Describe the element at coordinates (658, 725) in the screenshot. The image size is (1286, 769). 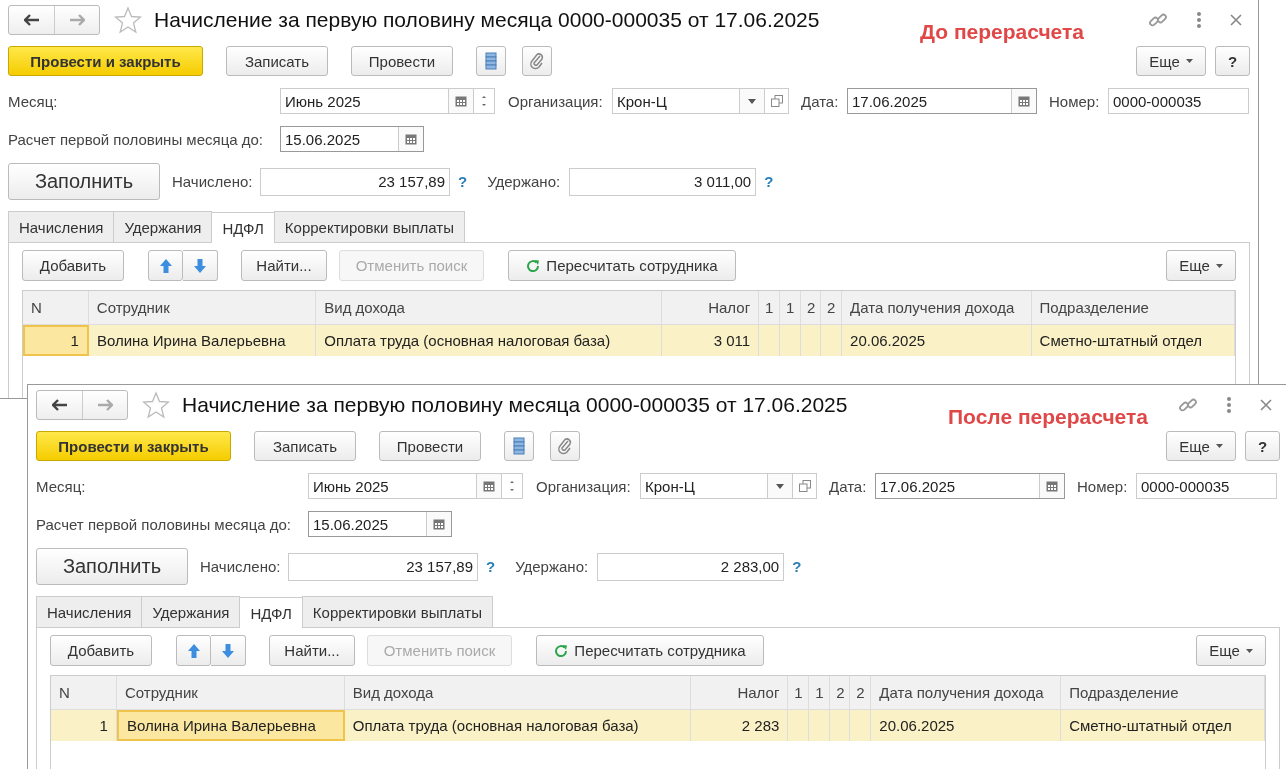
I see `table-row: 1 Волина Ирина Валерьевна Оплата труда (основная налоговая база) 2 283 20.06.2025 Сметно-штатный отдел` at that location.